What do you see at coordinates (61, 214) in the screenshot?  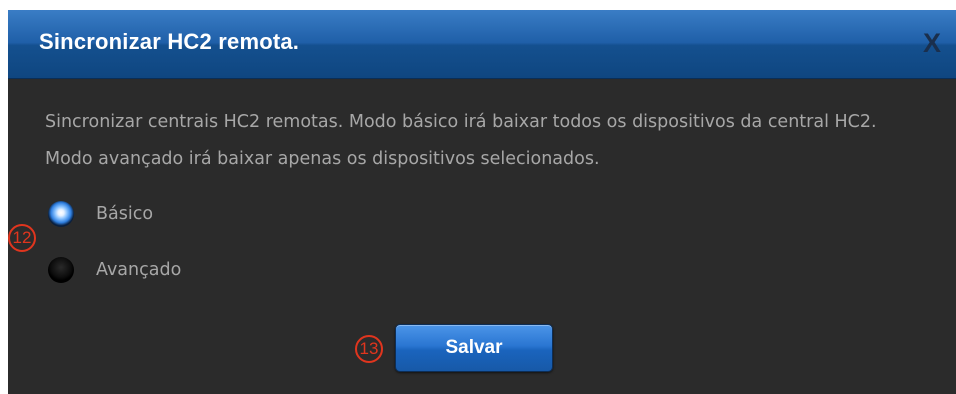 I see `radio-basico-checked` at bounding box center [61, 214].